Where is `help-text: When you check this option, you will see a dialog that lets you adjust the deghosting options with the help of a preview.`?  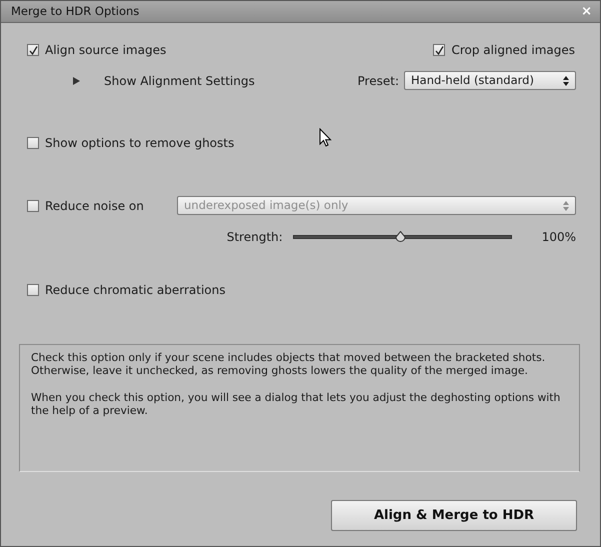
help-text: When you check this option, you will see a dialog that lets you adjust the deghosting options with the help of a preview. is located at coordinates (296, 404).